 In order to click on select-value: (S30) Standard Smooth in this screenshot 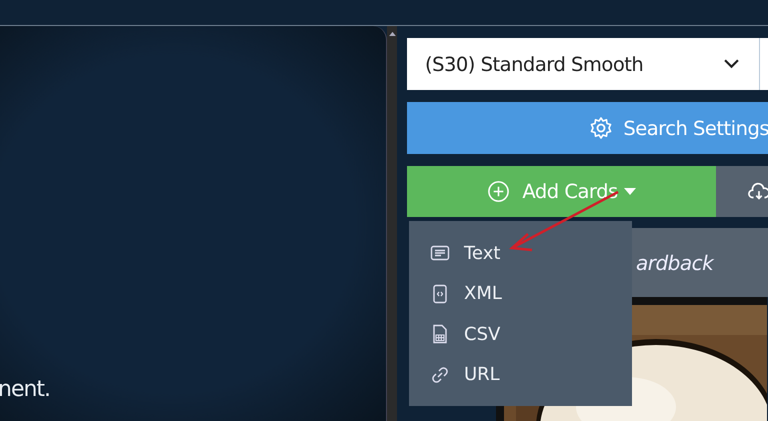, I will do `click(534, 64)`.